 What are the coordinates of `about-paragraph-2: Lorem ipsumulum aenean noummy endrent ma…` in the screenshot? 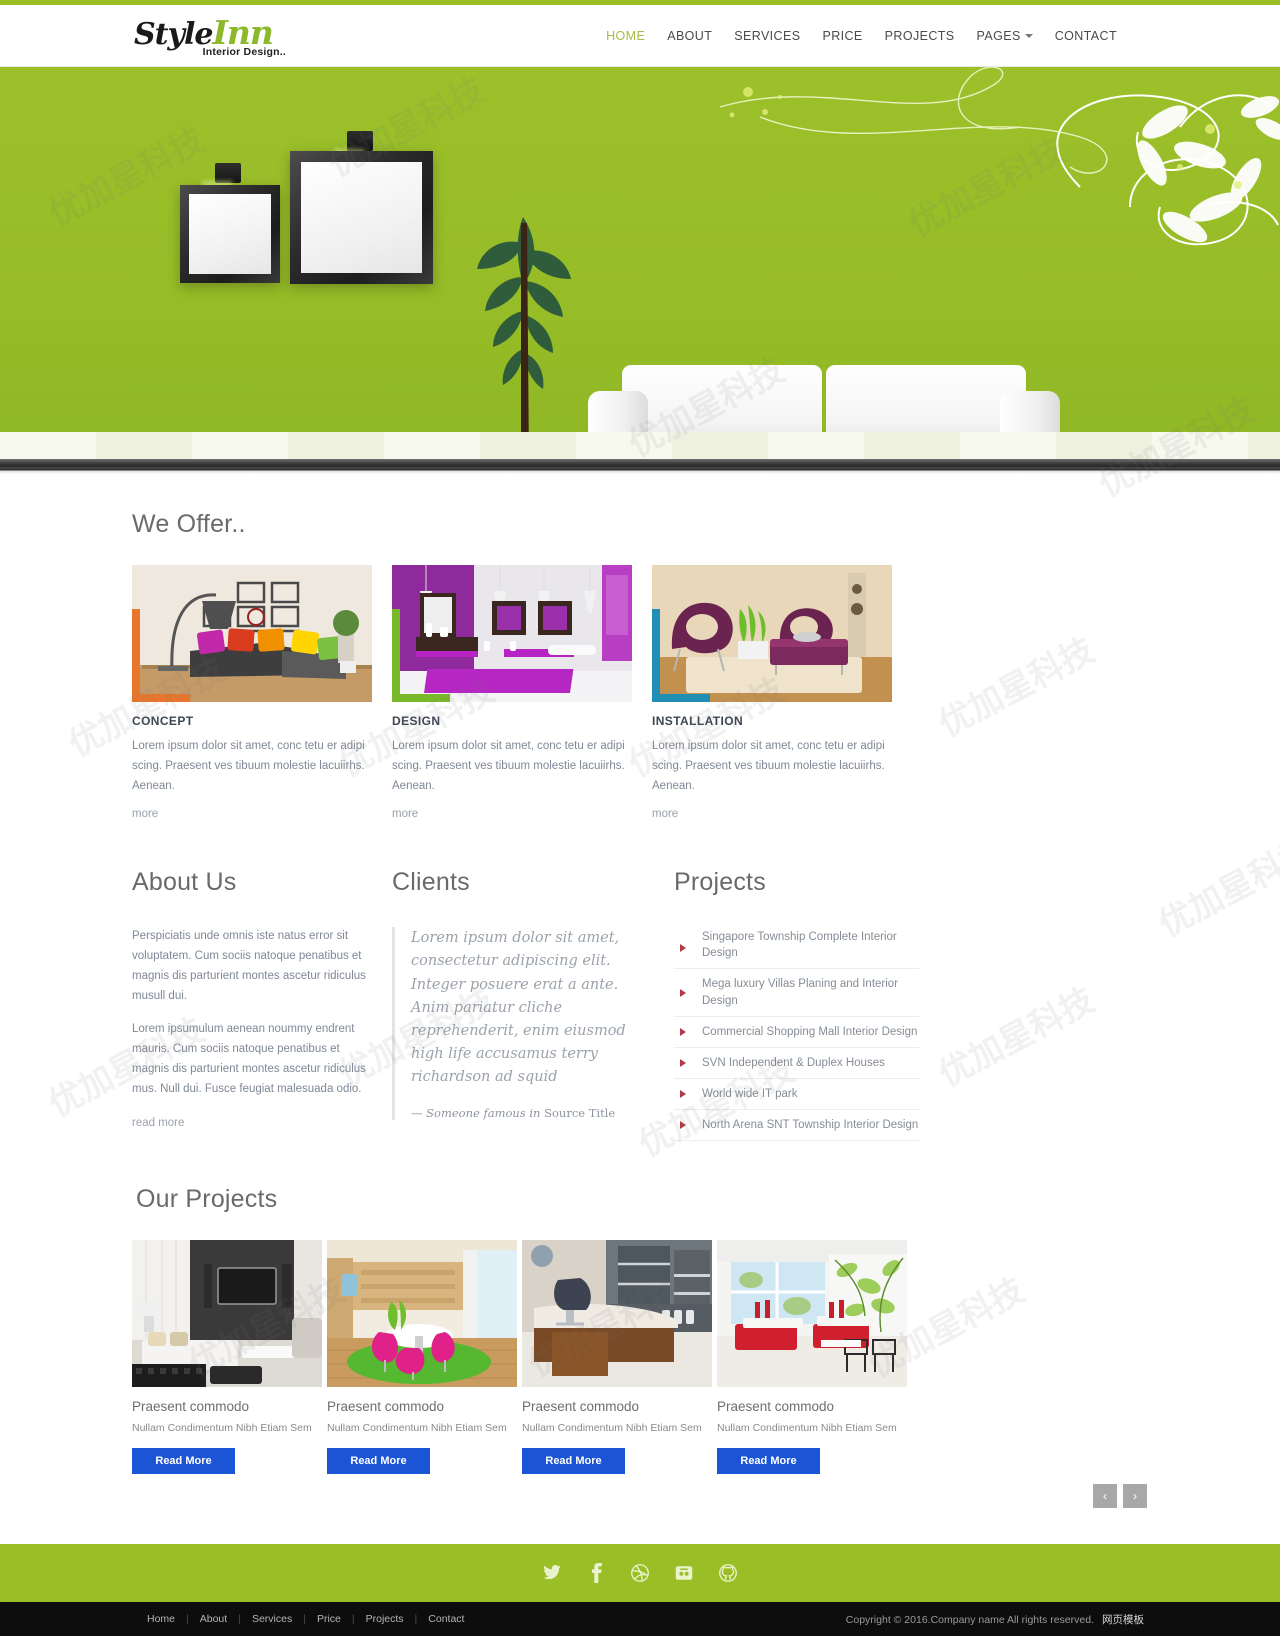 It's located at (249, 1059).